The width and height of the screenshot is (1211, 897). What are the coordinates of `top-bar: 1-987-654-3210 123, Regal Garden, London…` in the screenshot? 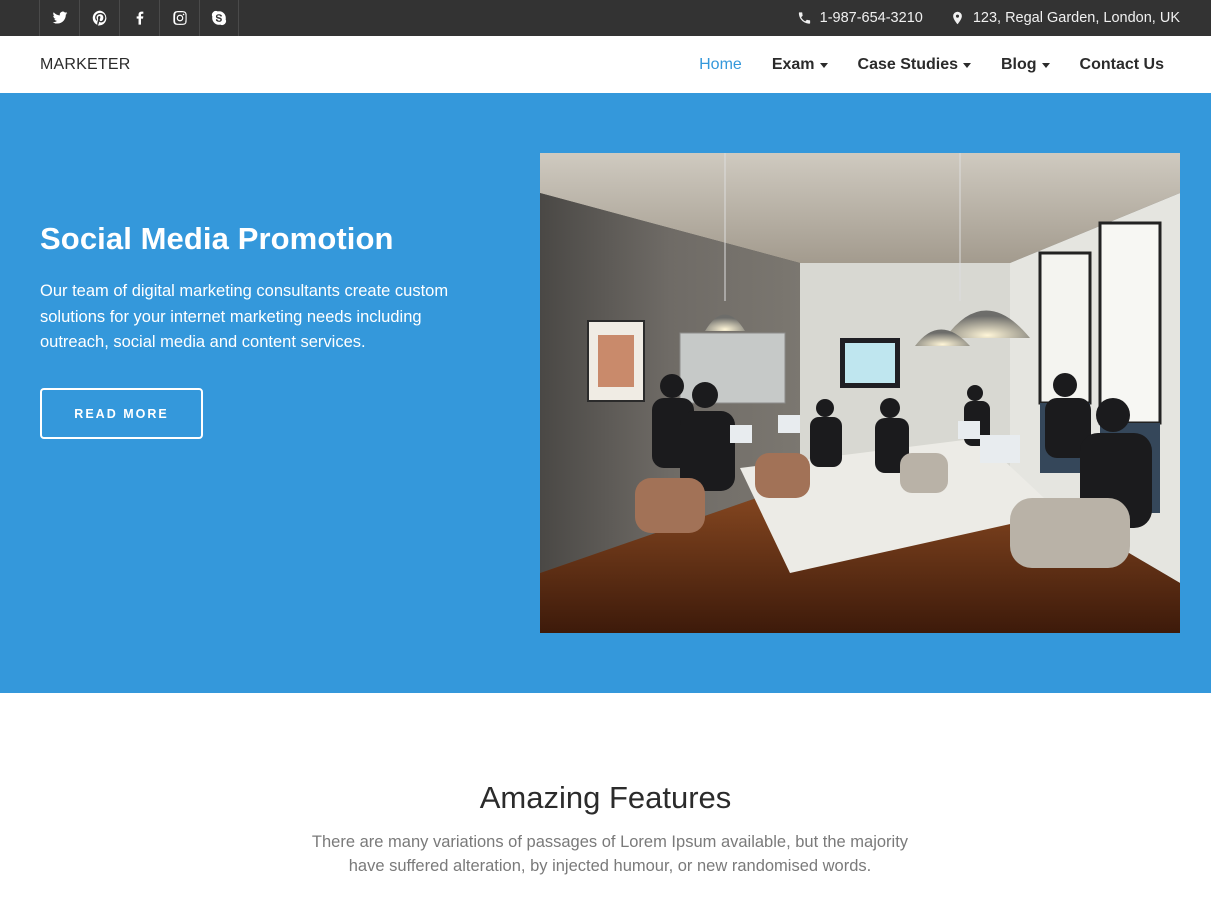 It's located at (605, 18).